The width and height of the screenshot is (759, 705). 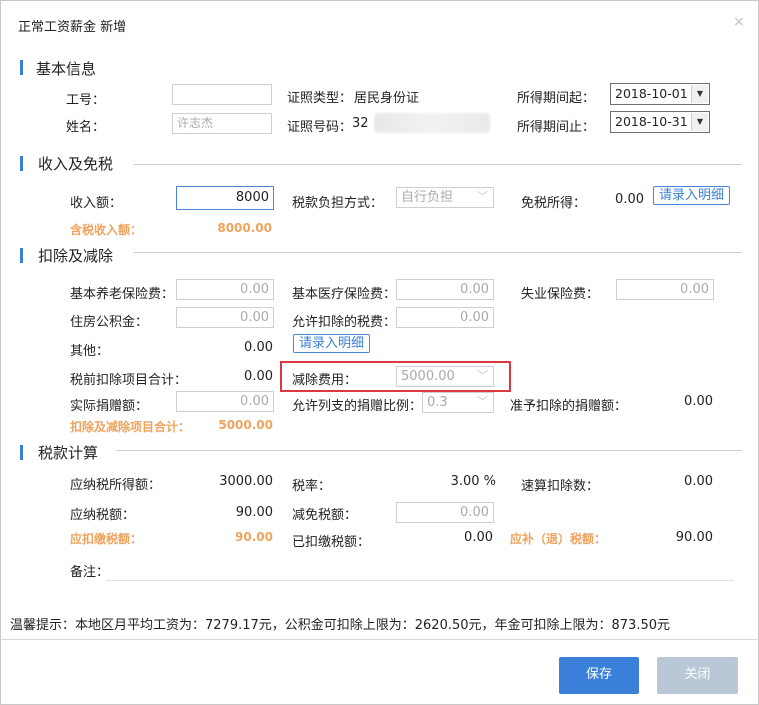 What do you see at coordinates (109, 406) in the screenshot?
I see `actual-donation-label: 实际捐赠额：` at bounding box center [109, 406].